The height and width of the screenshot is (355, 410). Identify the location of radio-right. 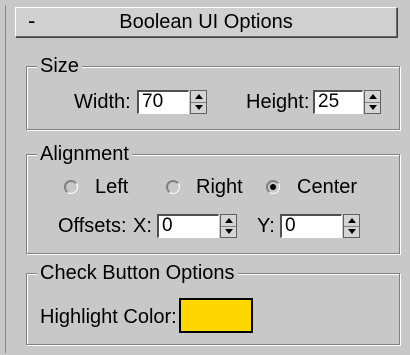
(173, 187).